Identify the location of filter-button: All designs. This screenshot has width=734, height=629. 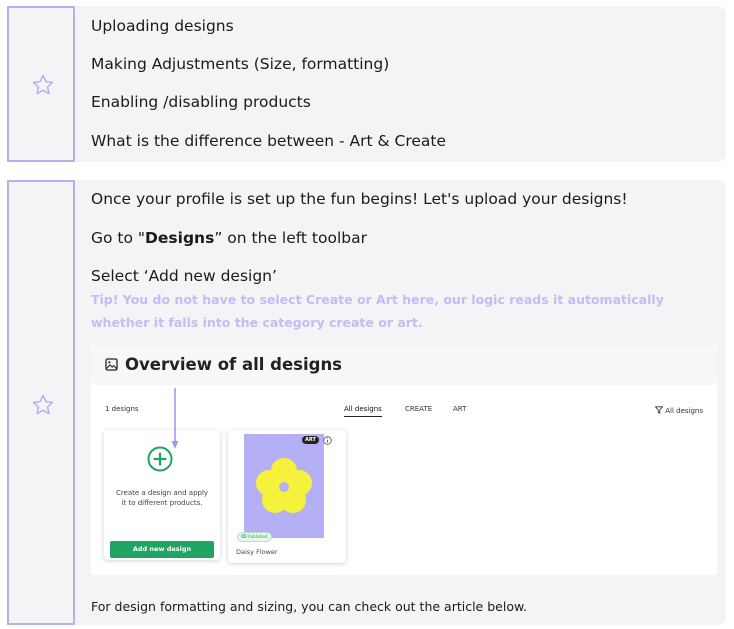
(679, 410).